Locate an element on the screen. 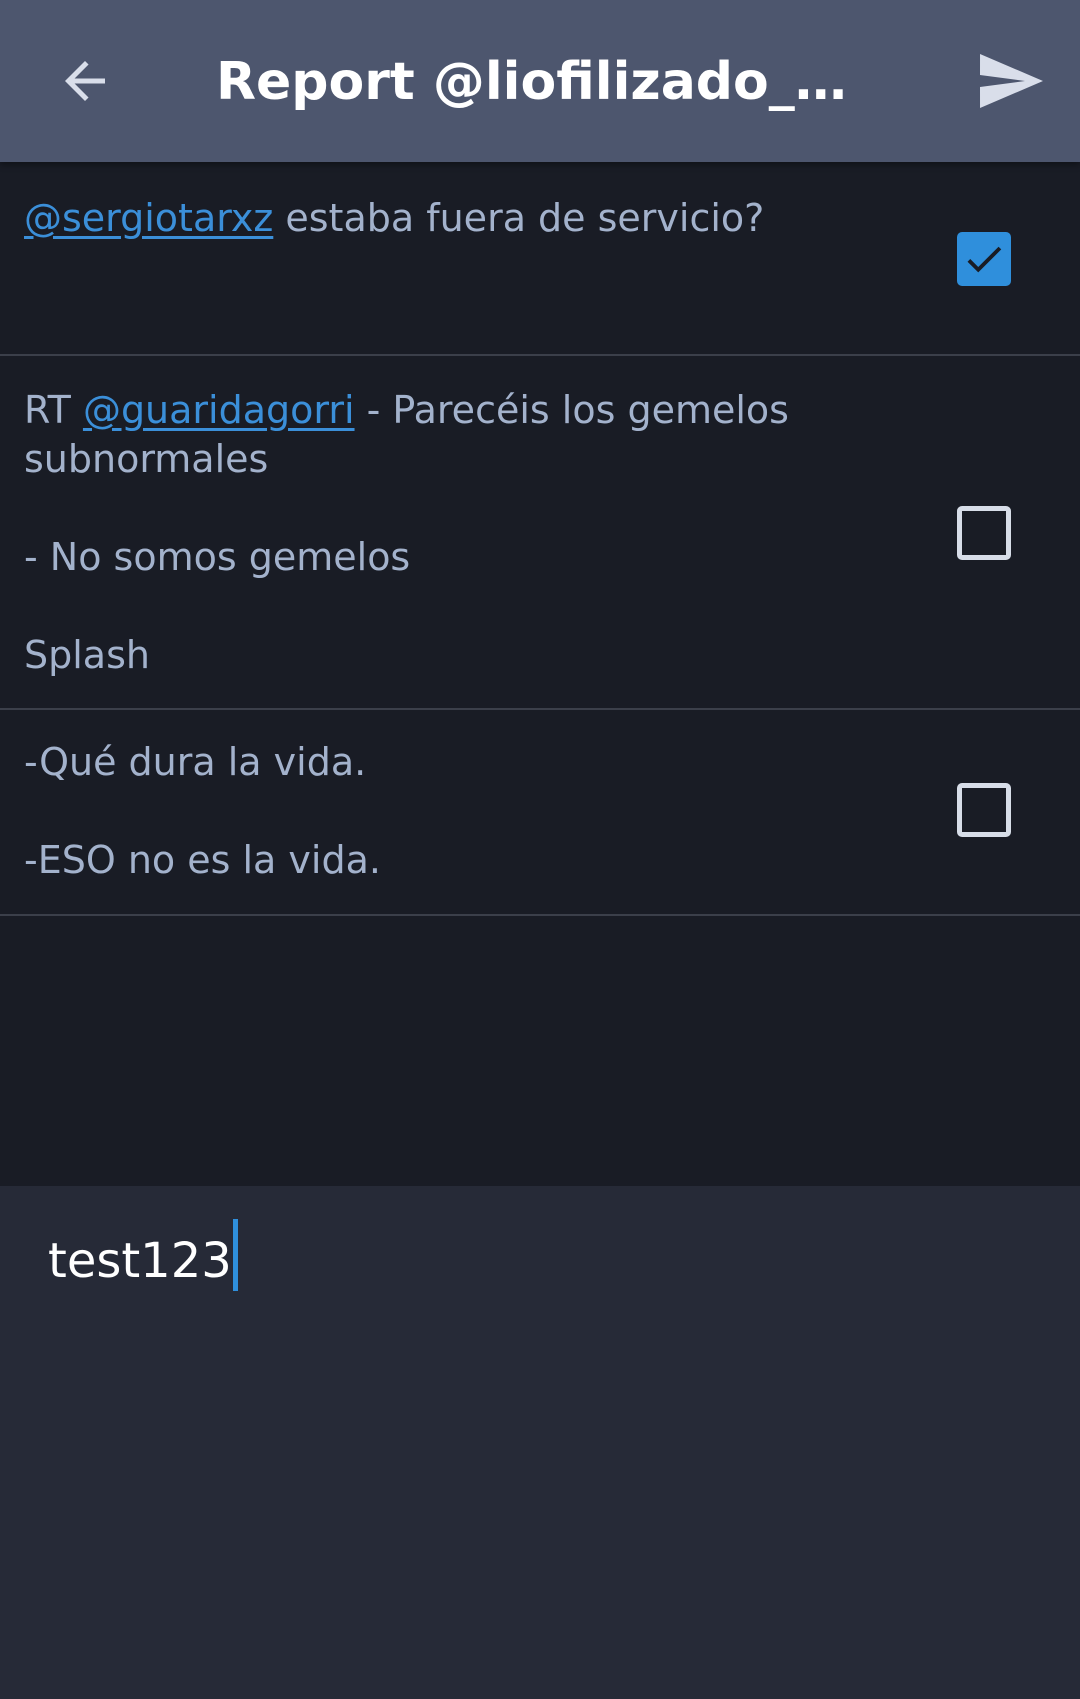  status-text-body: estaba fuera de servicio? is located at coordinates (519, 218).